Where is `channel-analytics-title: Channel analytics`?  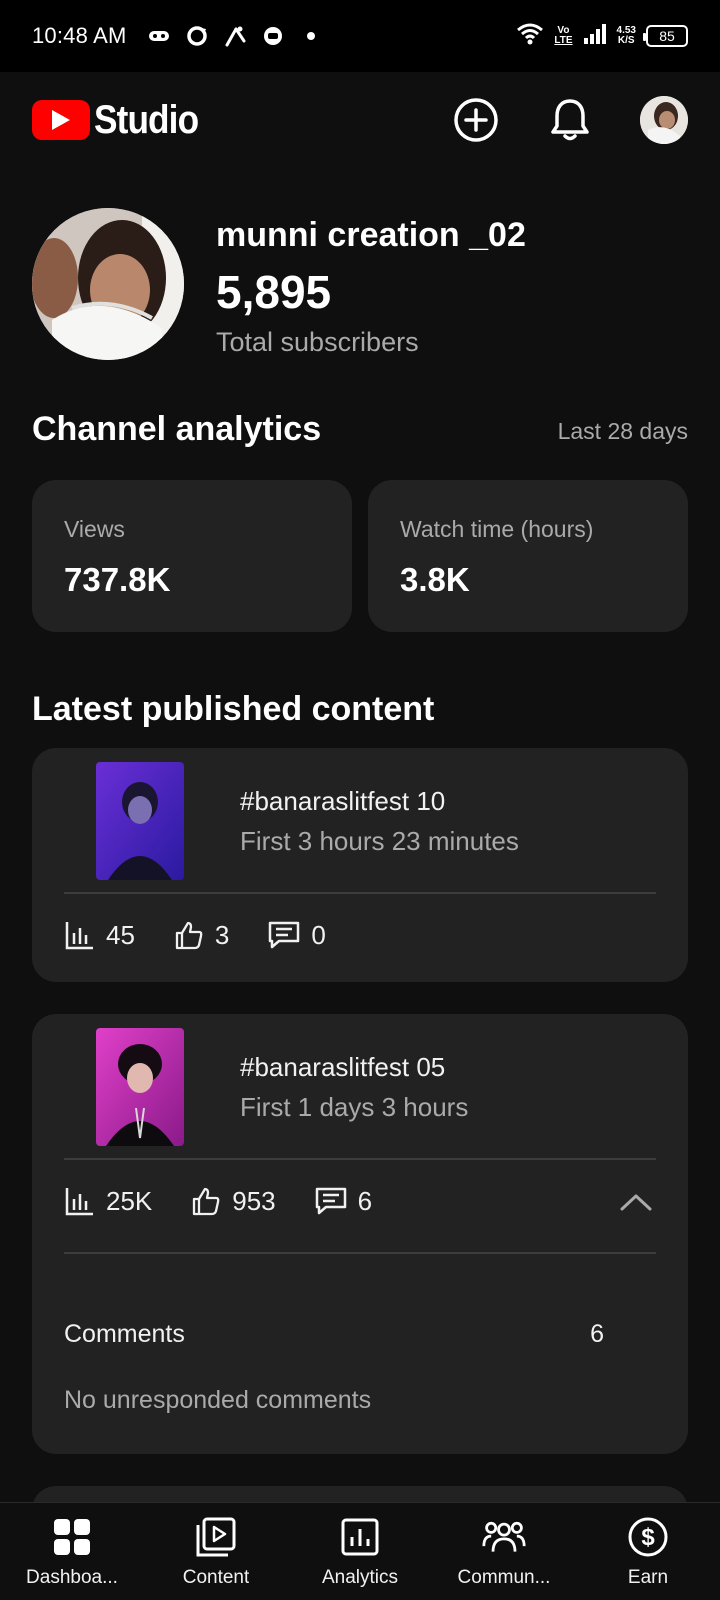 channel-analytics-title: Channel analytics is located at coordinates (177, 429).